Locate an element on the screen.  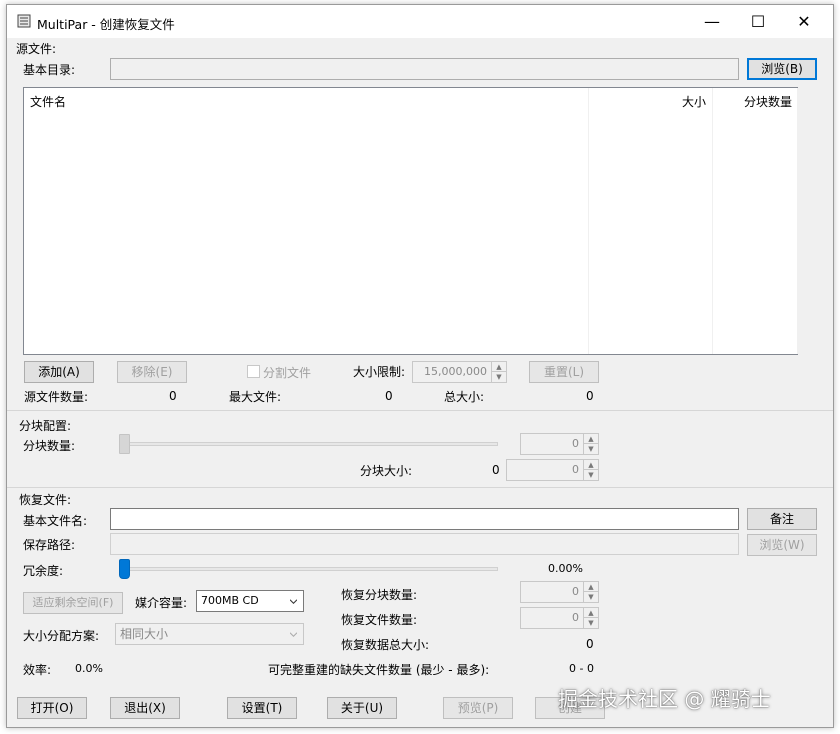
missing-files-value: 0 - 0 is located at coordinates (581, 668).